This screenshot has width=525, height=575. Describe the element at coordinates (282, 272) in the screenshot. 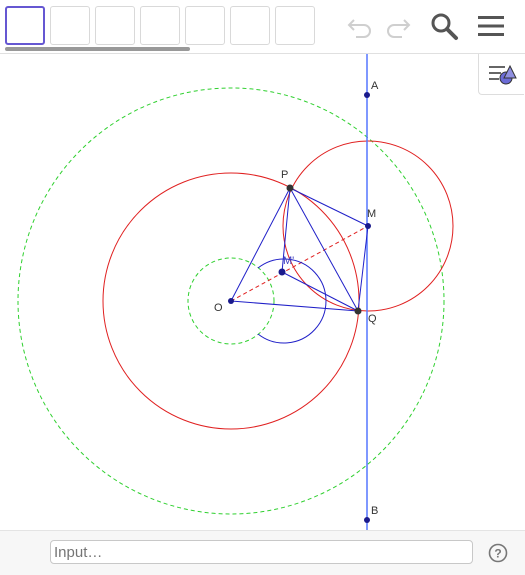

I see `point-m-prime` at that location.